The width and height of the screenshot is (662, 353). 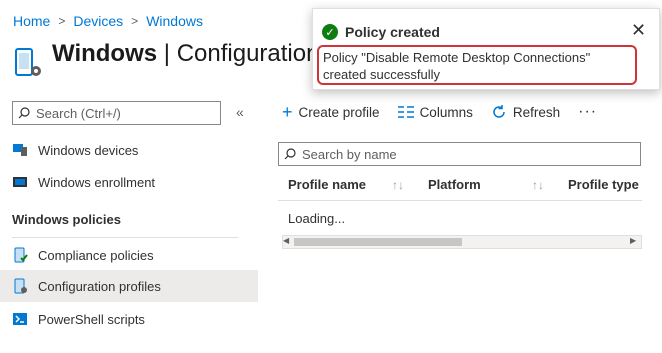 I want to click on group-header-windows-policies: Windows policies, so click(x=66, y=219).